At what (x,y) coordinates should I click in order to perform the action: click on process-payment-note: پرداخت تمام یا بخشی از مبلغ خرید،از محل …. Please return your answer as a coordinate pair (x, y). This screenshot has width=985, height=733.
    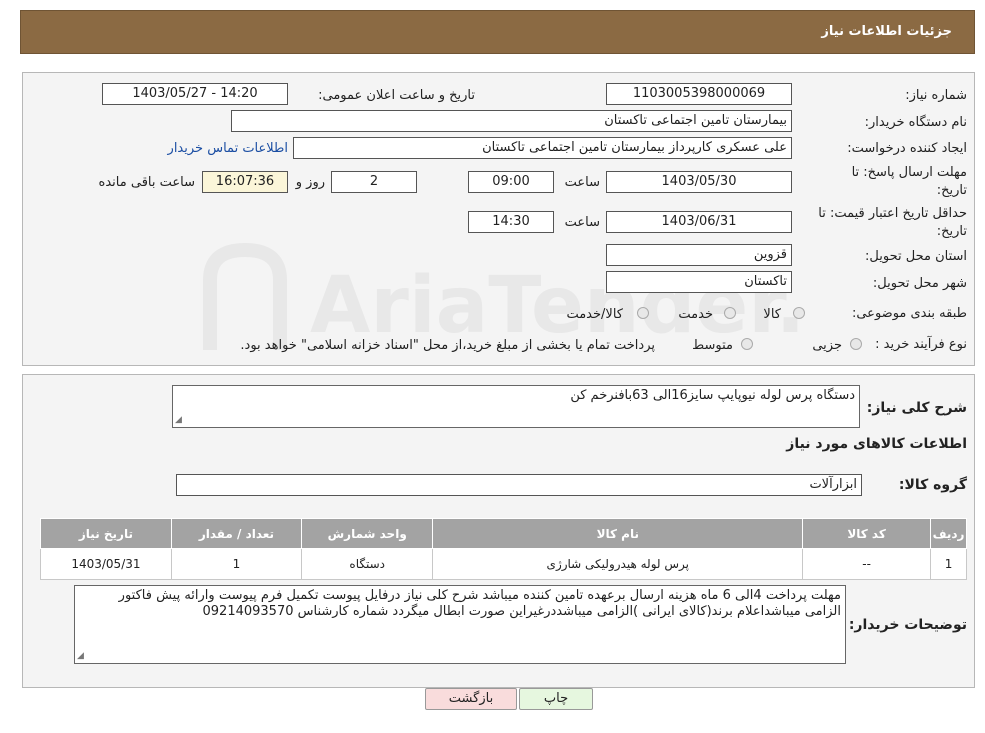
    Looking at the image, I should click on (447, 345).